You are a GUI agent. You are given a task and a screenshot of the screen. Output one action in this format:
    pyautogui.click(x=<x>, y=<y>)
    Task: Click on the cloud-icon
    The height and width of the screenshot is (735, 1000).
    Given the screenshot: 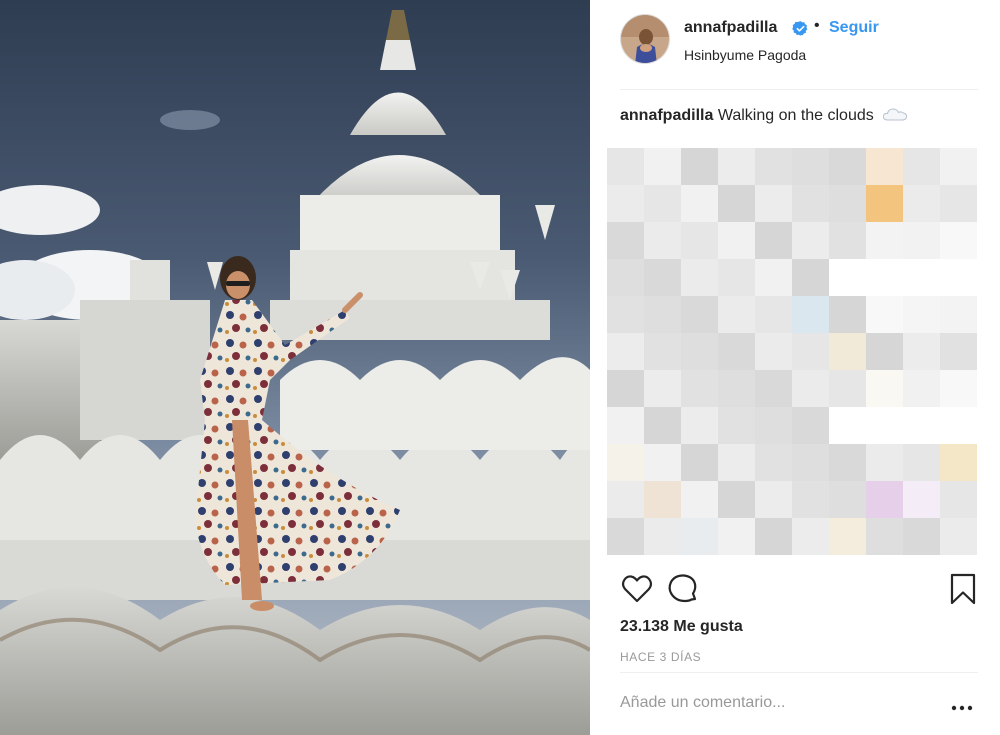 What is the action you would take?
    pyautogui.click(x=895, y=114)
    